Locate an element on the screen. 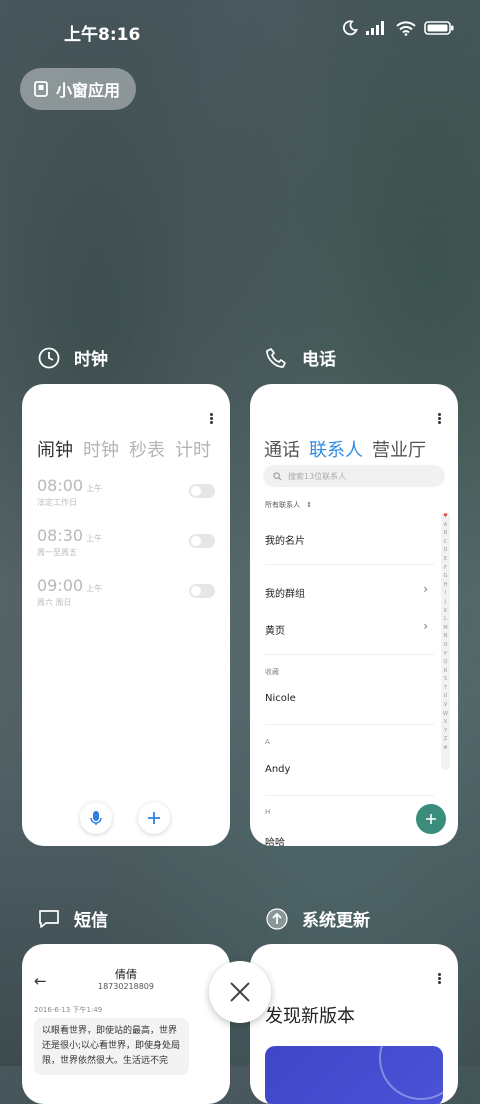 The height and width of the screenshot is (1104, 480). filter-label: 所有联系人 is located at coordinates (282, 505).